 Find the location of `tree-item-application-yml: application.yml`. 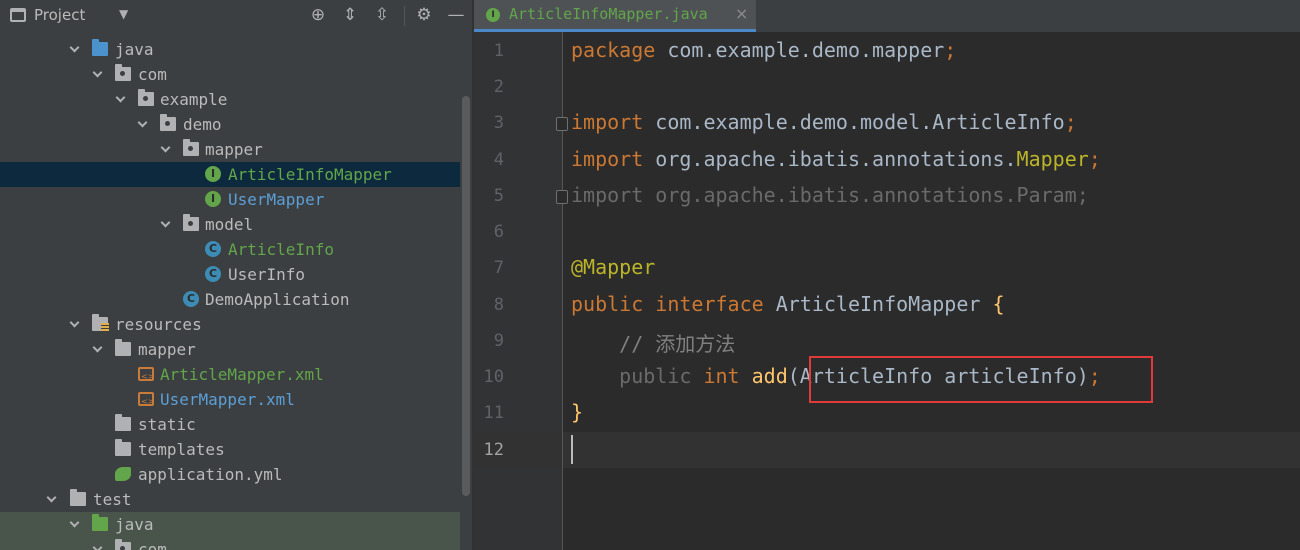

tree-item-application-yml: application.yml is located at coordinates (230, 474).